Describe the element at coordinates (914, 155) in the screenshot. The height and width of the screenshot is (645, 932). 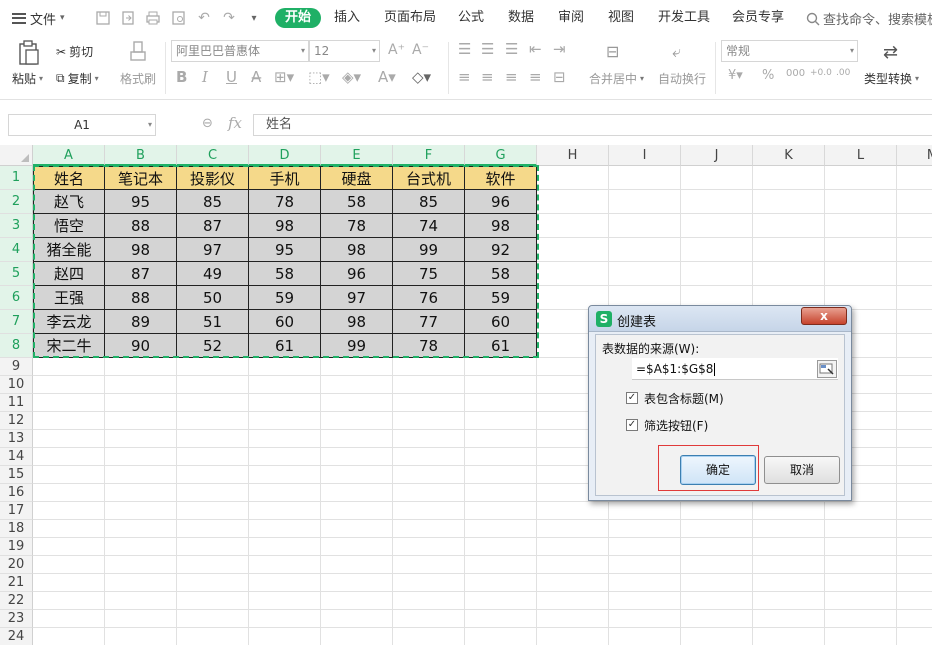
I see `column-header-m: M` at that location.